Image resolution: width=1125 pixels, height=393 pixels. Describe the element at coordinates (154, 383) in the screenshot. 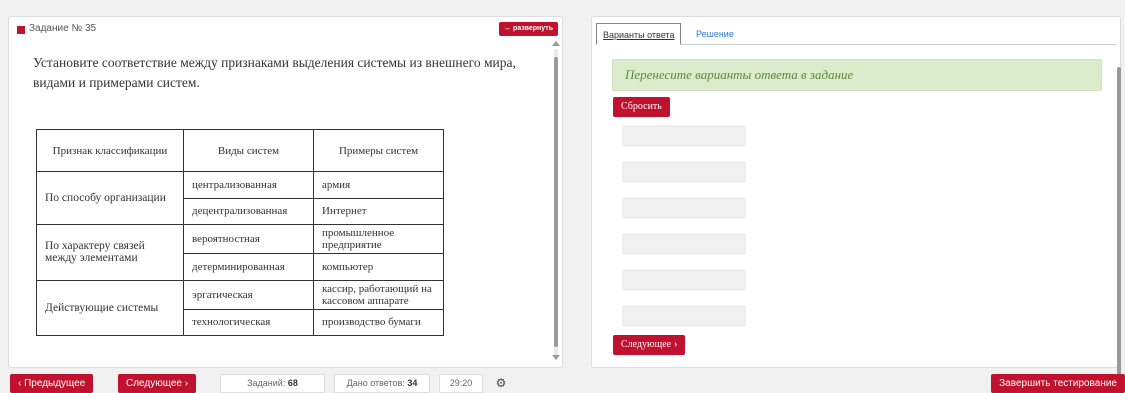

I see `next-label: Следующее` at that location.